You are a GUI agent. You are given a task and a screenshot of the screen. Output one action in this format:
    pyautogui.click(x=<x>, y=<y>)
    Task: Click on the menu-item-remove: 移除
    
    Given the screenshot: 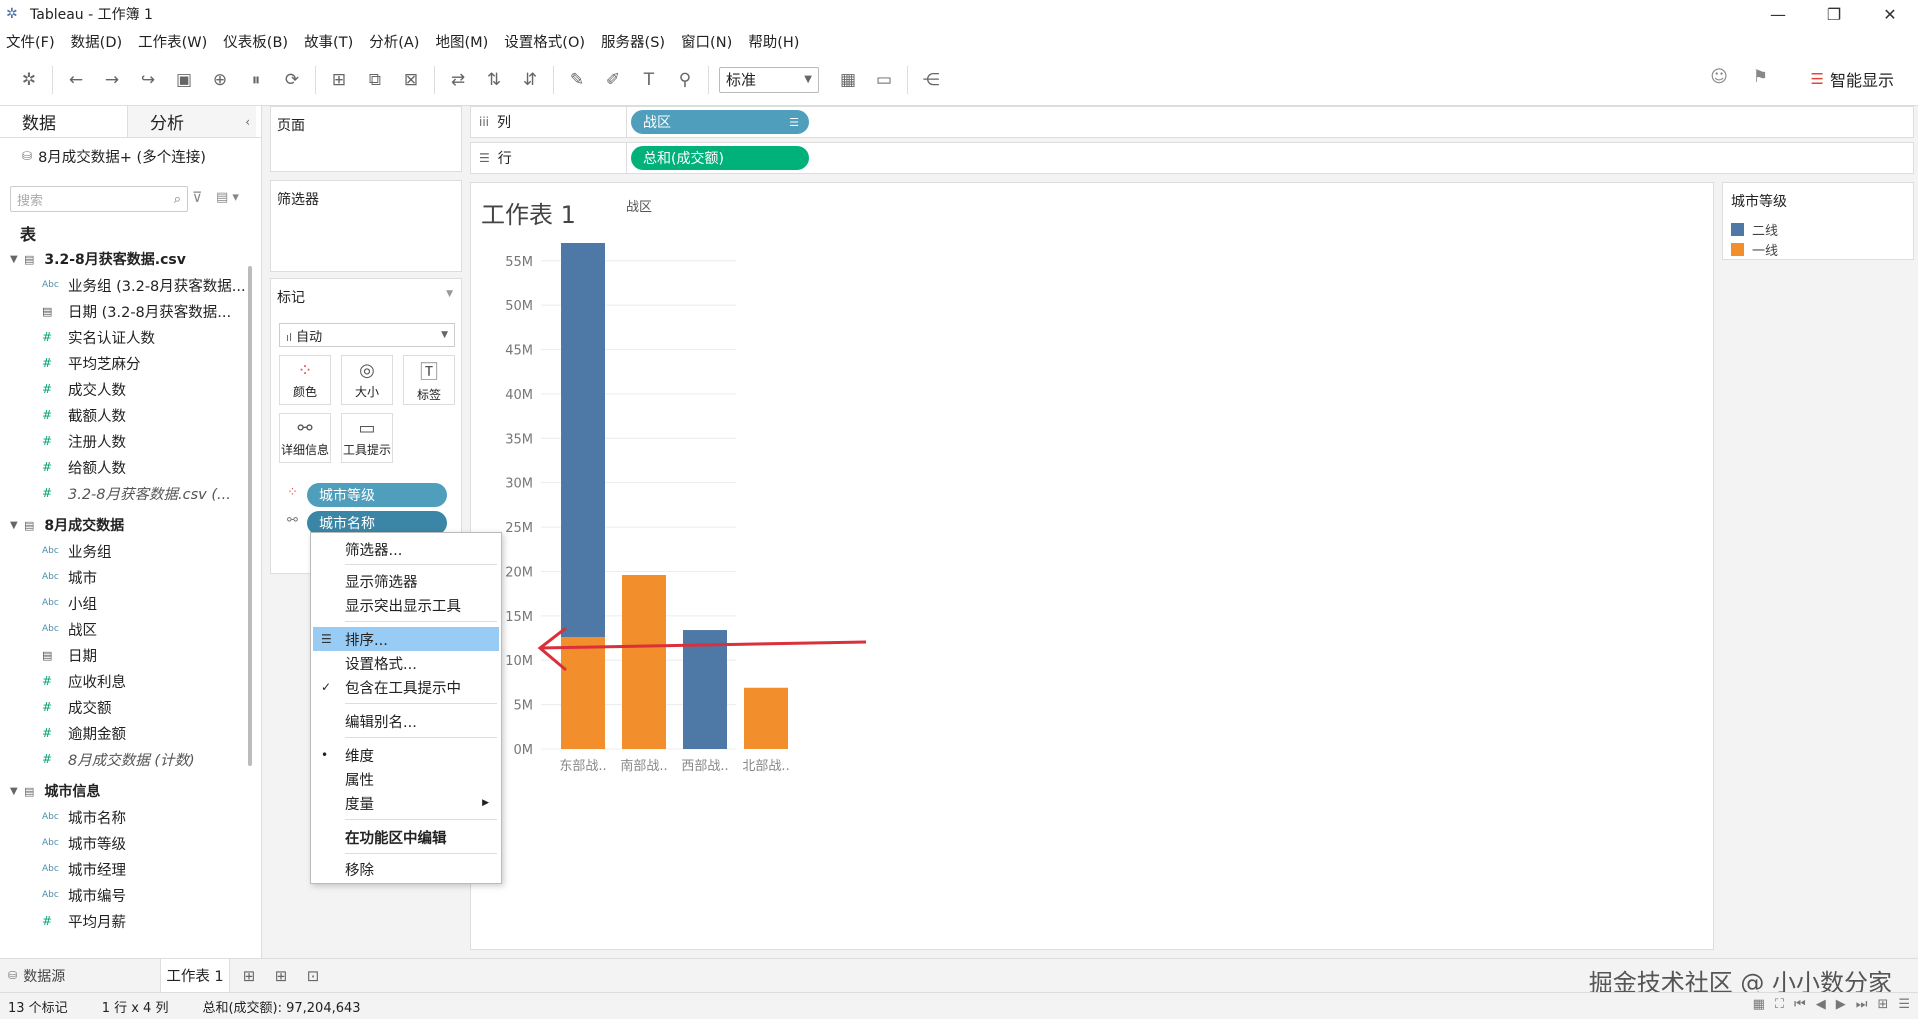 What is the action you would take?
    pyautogui.click(x=406, y=869)
    